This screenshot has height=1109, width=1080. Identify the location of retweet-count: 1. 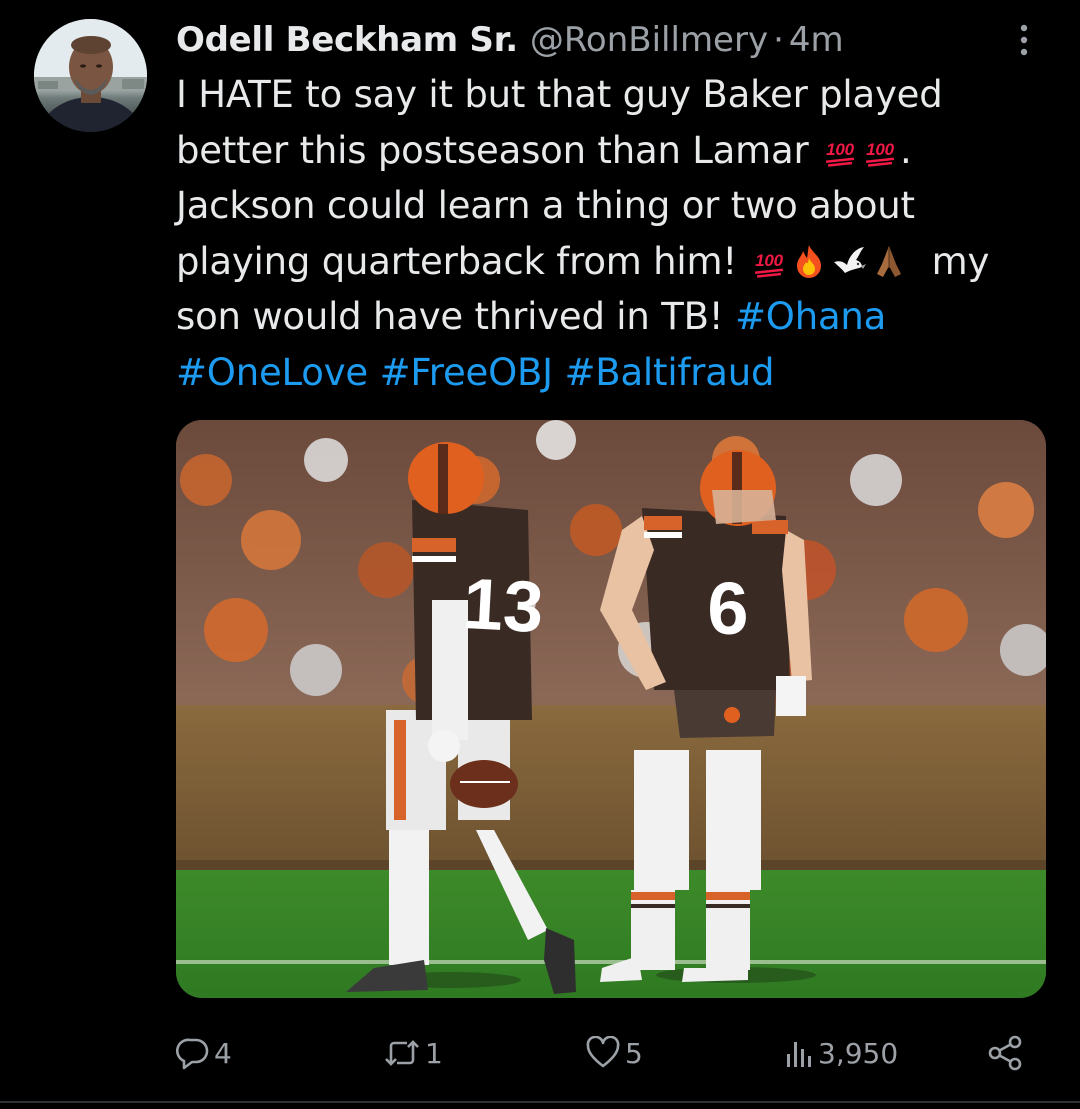
(434, 1053).